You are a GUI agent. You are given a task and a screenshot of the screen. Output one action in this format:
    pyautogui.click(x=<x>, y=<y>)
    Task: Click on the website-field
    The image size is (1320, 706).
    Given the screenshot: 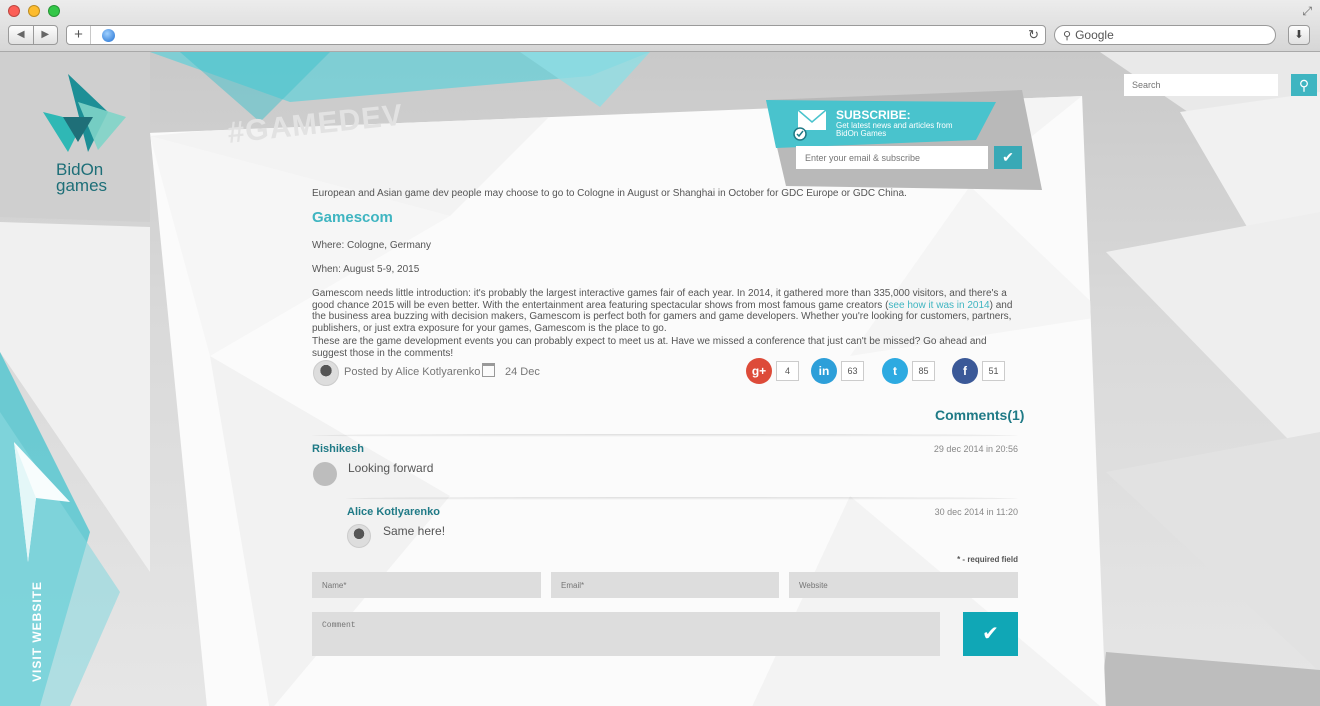 What is the action you would take?
    pyautogui.click(x=903, y=585)
    